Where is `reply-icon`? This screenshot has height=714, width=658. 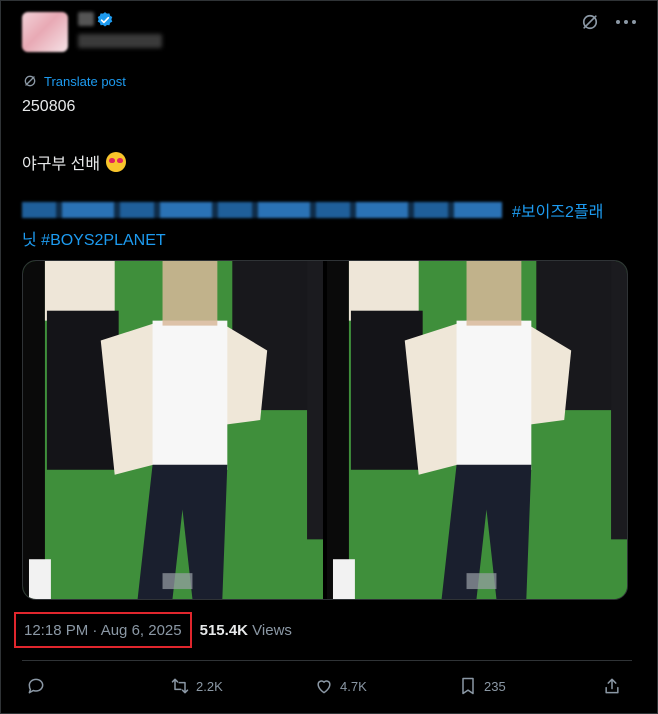
reply-icon is located at coordinates (36, 686).